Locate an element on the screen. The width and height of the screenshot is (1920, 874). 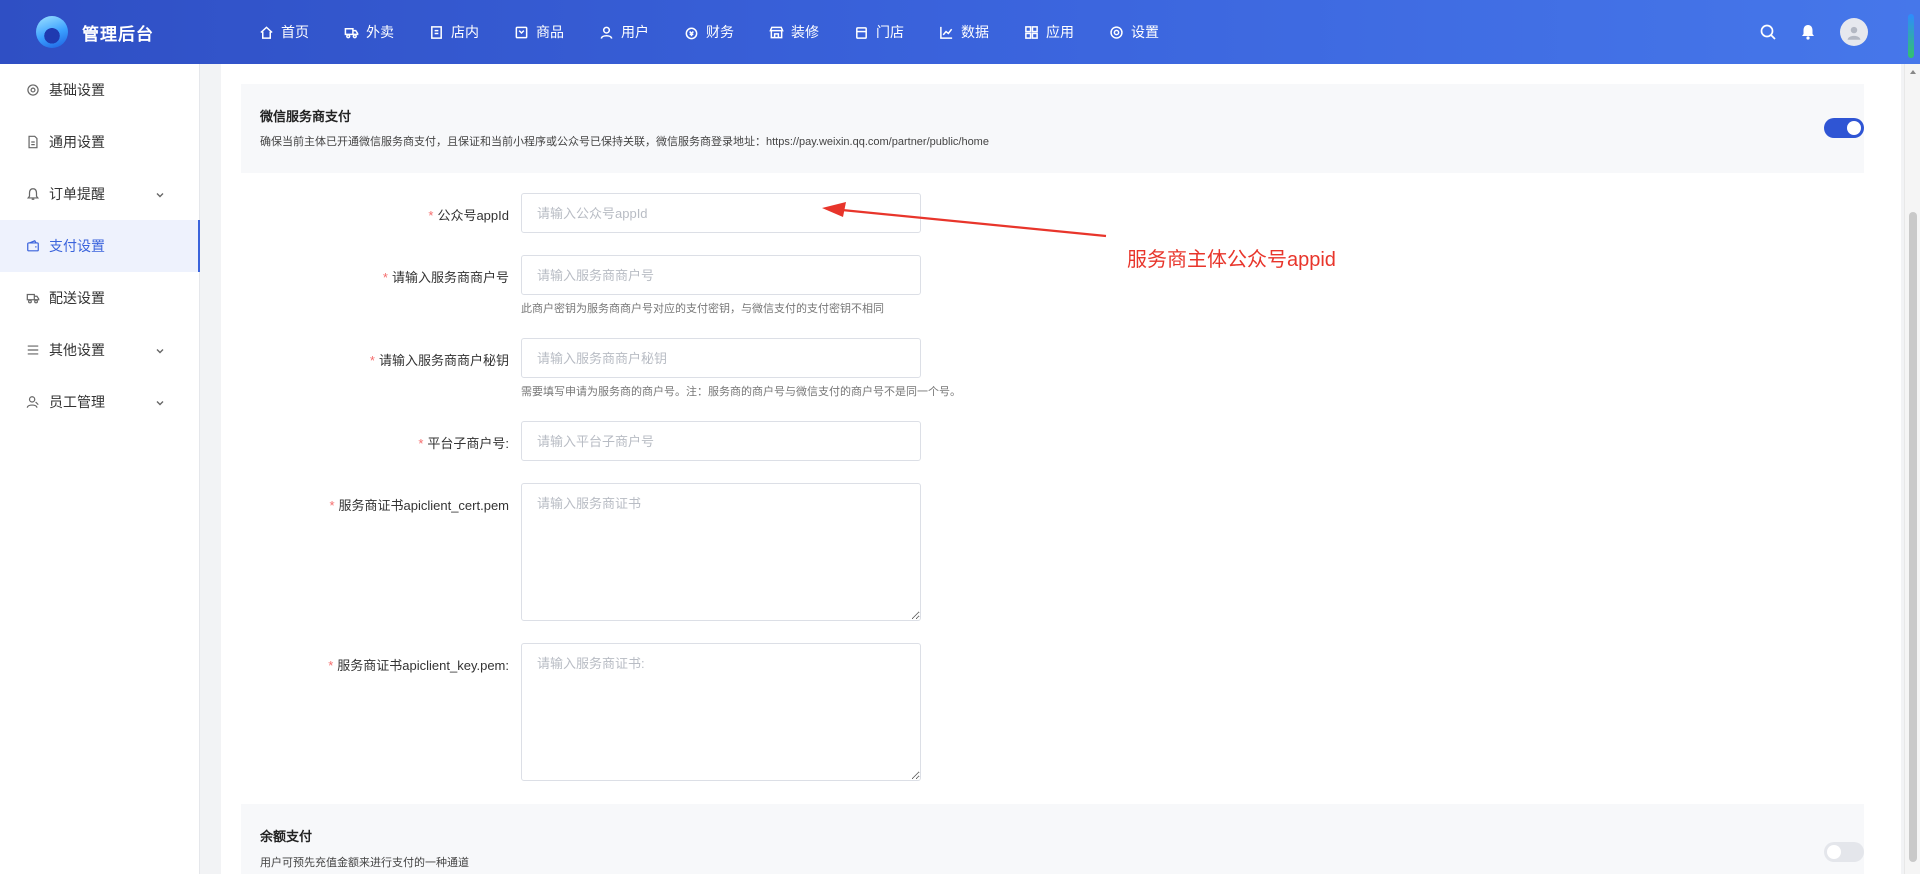
mch-key-input is located at coordinates (721, 358).